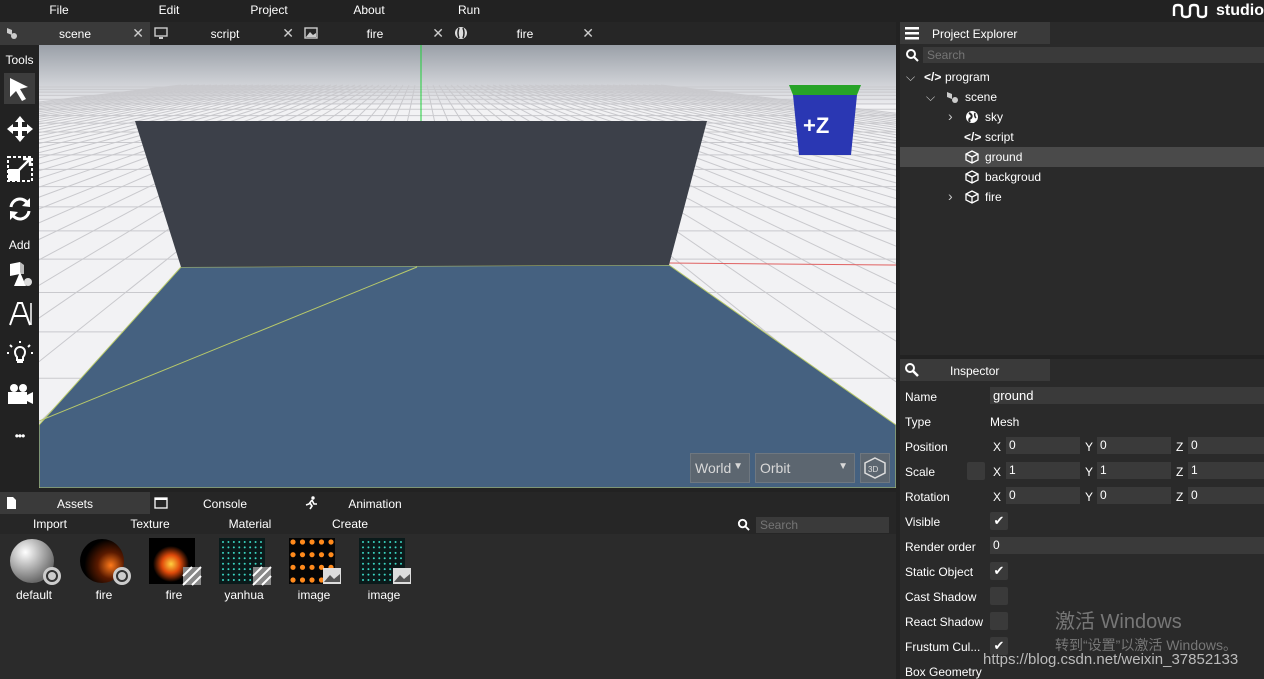 Image resolution: width=1264 pixels, height=679 pixels. Describe the element at coordinates (1226, 495) in the screenshot. I see `rotation-z-field: 0` at that location.